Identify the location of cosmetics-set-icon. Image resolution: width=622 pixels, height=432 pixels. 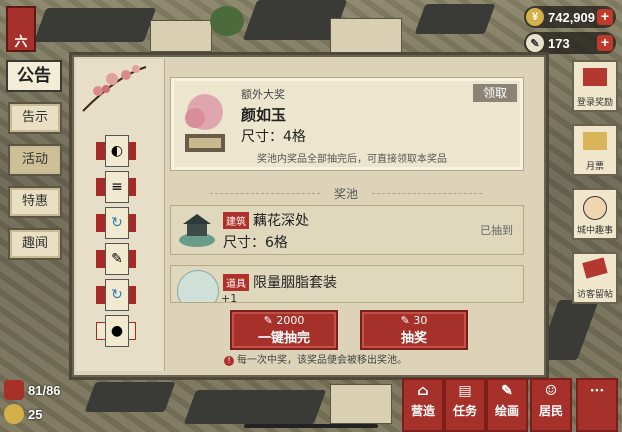
(198, 286).